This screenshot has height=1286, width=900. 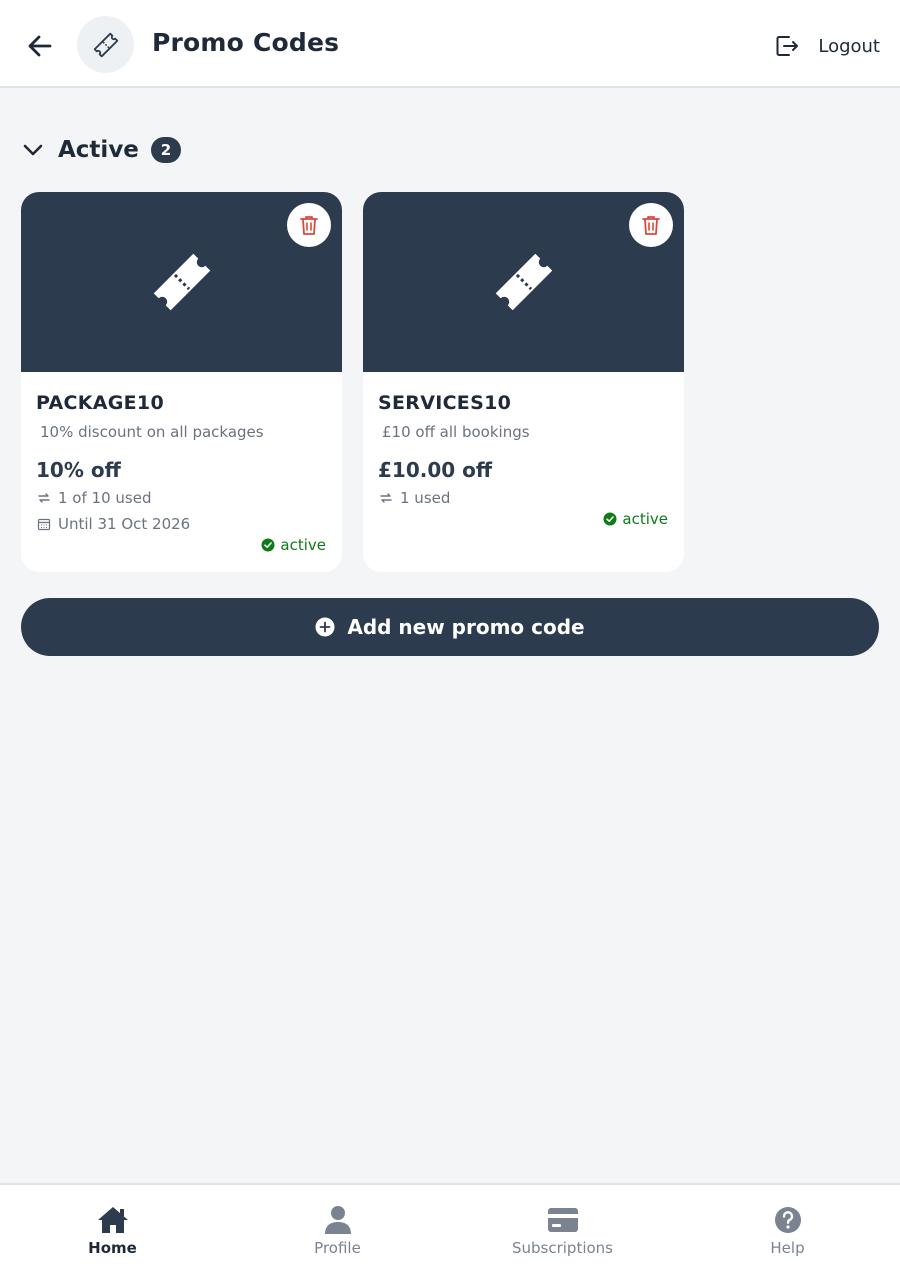 I want to click on bottom-navigation: Home Profile Subscriptions Help, so click(x=450, y=1234).